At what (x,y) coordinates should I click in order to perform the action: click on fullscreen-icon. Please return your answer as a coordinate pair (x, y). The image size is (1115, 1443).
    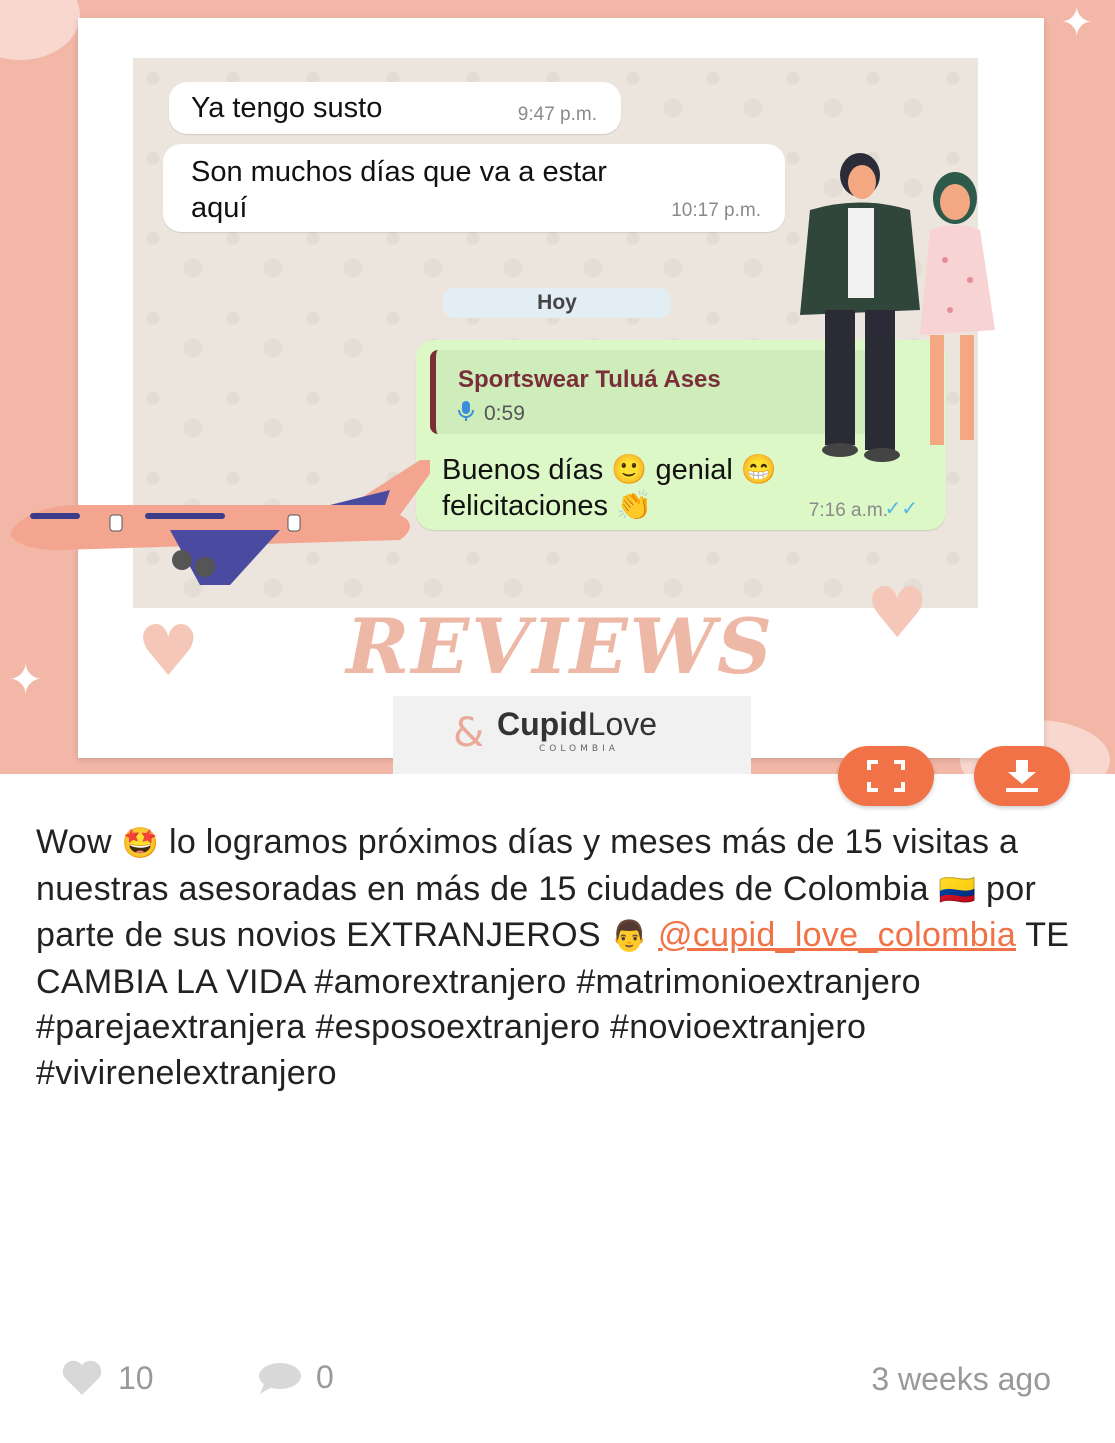
    Looking at the image, I should click on (886, 776).